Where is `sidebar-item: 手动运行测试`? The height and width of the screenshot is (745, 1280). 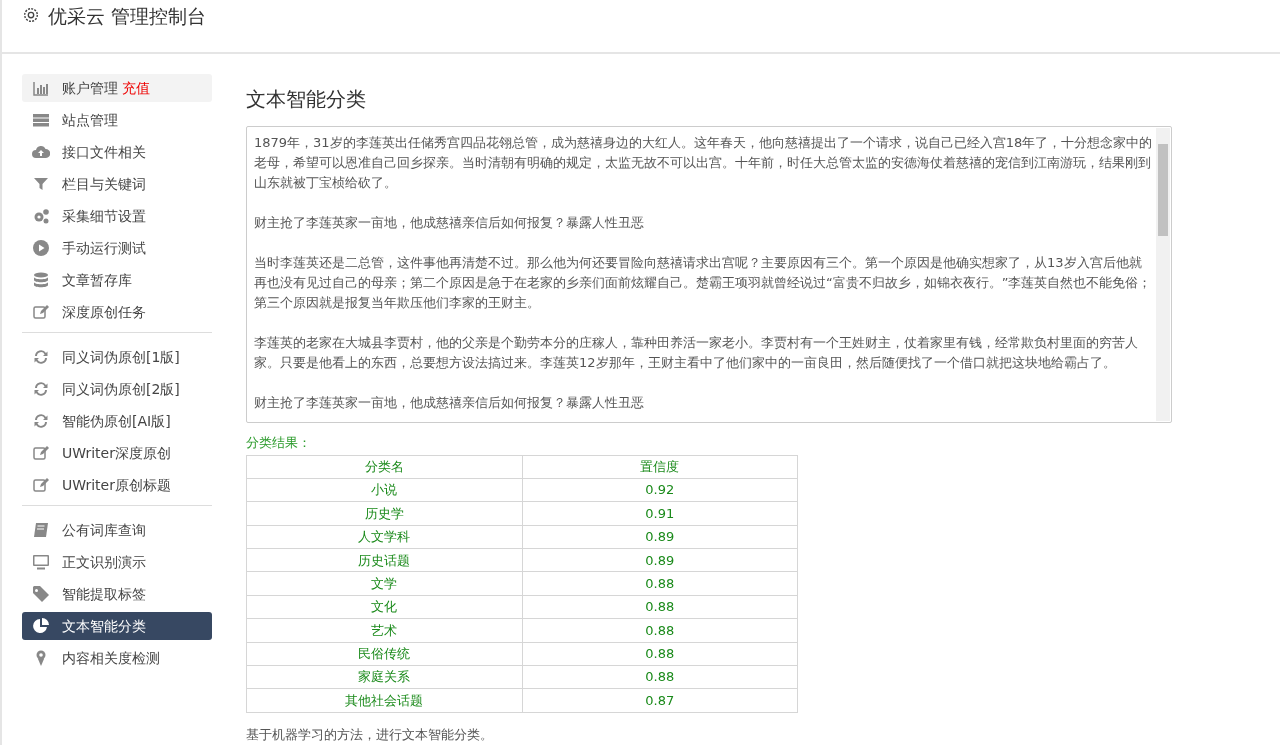
sidebar-item: 手动运行测试 is located at coordinates (117, 248).